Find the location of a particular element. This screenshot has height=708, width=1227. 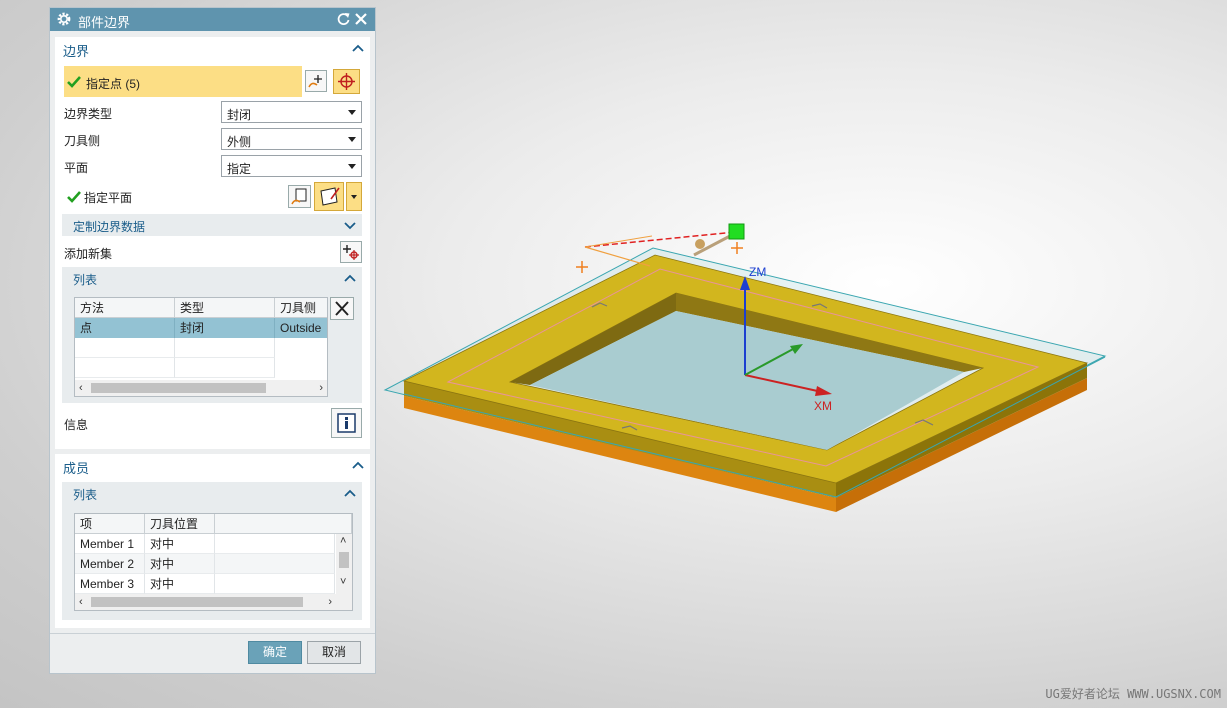

reset-icon is located at coordinates (343, 19).